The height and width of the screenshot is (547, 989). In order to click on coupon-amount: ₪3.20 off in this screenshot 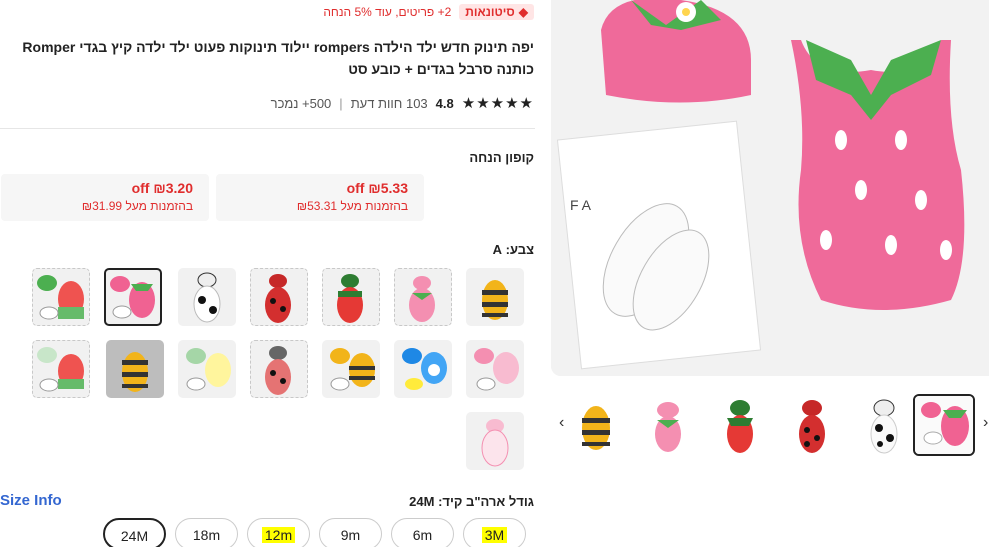, I will do `click(162, 188)`.